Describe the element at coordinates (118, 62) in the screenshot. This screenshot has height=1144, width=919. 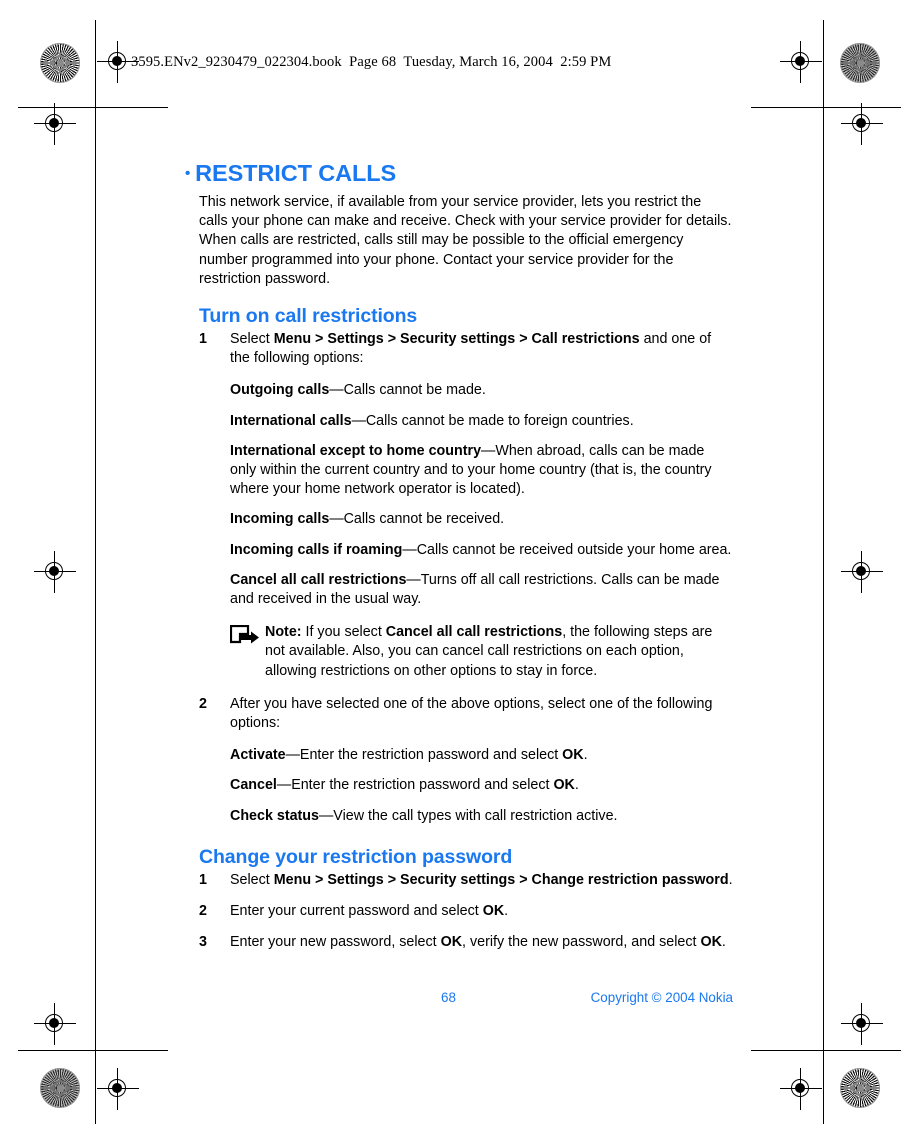
I see `registration-target-top-left-outer` at that location.